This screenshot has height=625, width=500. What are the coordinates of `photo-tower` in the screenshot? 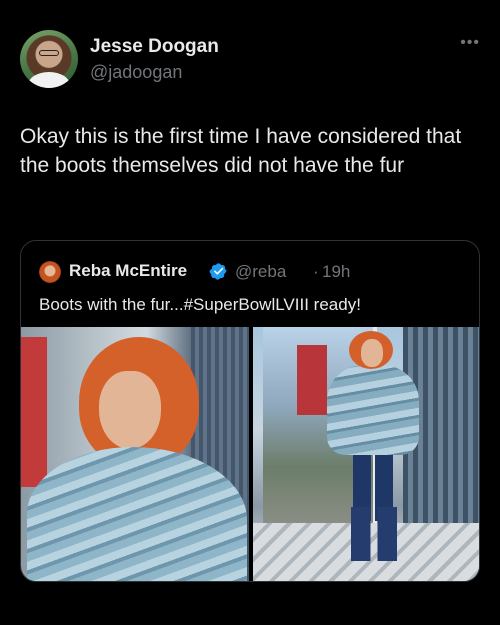 It's located at (312, 380).